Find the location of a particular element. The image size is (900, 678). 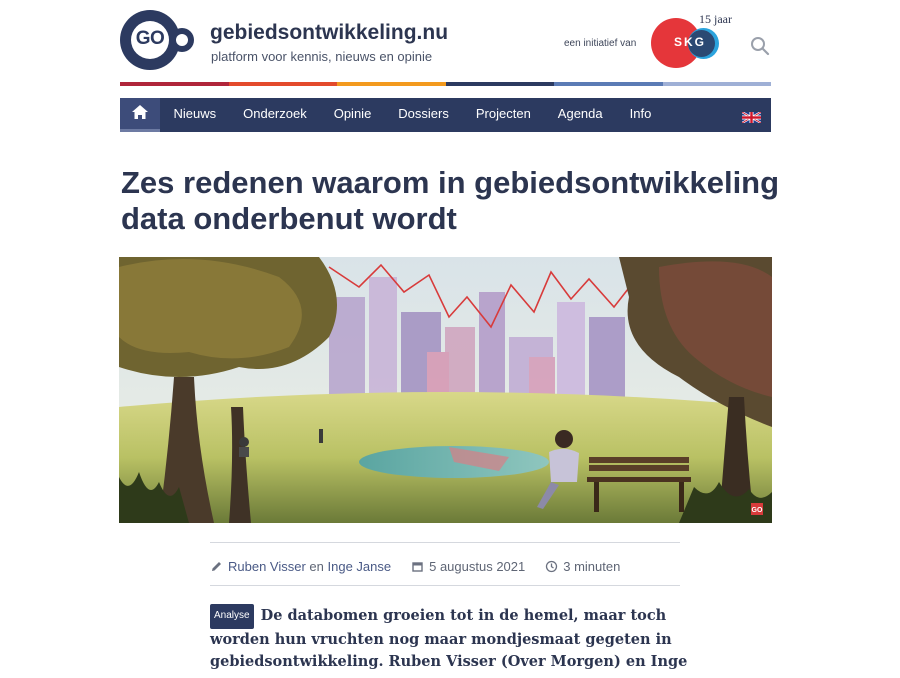

initiative-label: een initiatief van is located at coordinates (600, 43).